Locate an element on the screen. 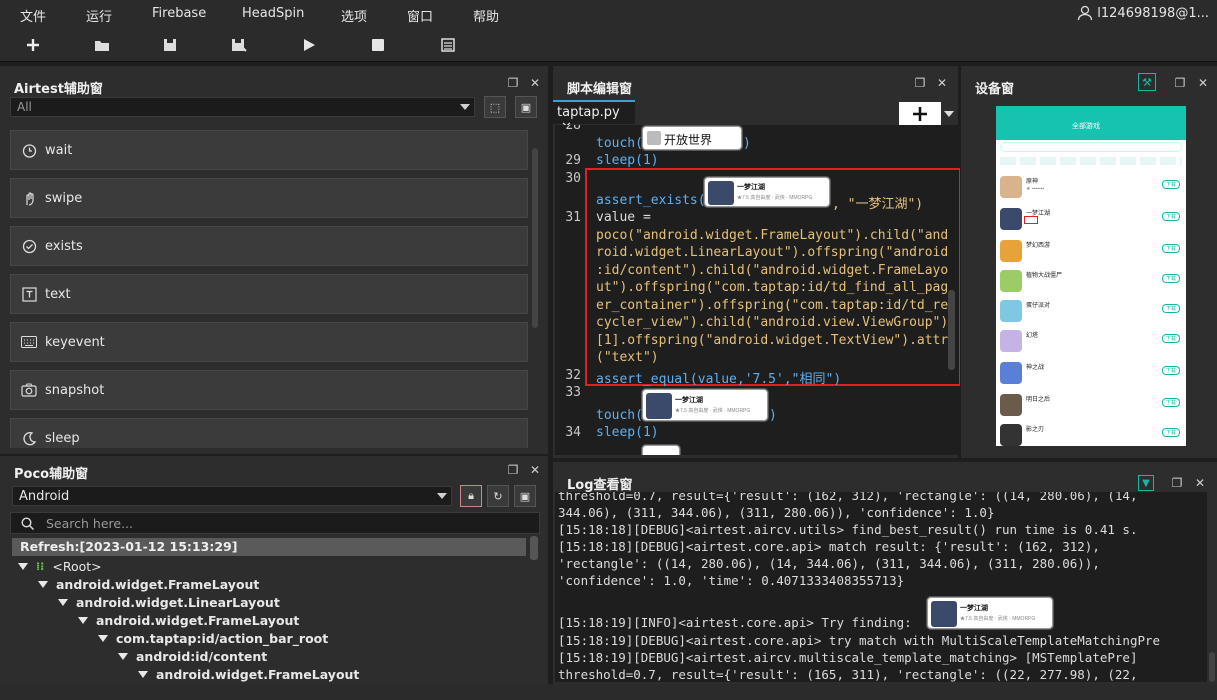  editor-scrollbar is located at coordinates (951, 330).